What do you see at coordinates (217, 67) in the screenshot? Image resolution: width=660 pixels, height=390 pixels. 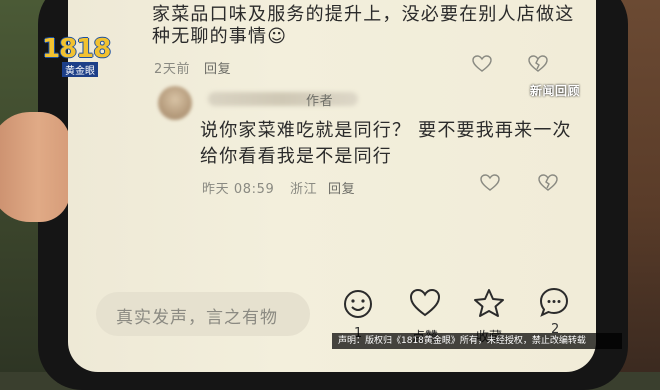 I see `comment-1-reply-link: 回复` at bounding box center [217, 67].